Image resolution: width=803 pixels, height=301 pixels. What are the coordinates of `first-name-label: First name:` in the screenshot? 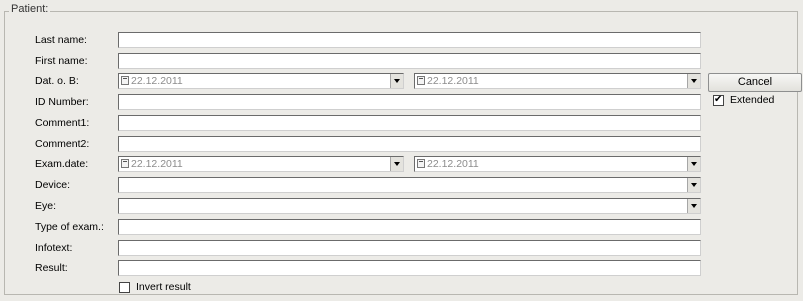 It's located at (61, 61).